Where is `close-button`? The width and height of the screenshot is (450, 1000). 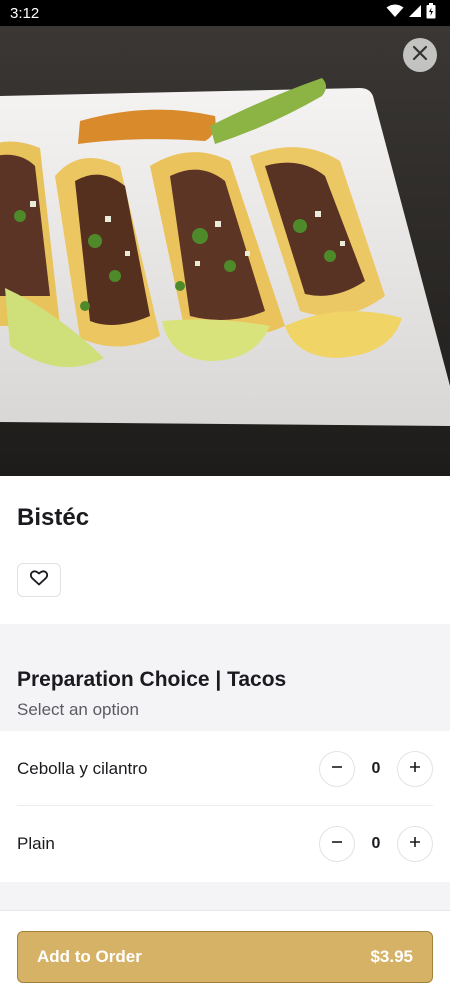
close-button is located at coordinates (420, 55).